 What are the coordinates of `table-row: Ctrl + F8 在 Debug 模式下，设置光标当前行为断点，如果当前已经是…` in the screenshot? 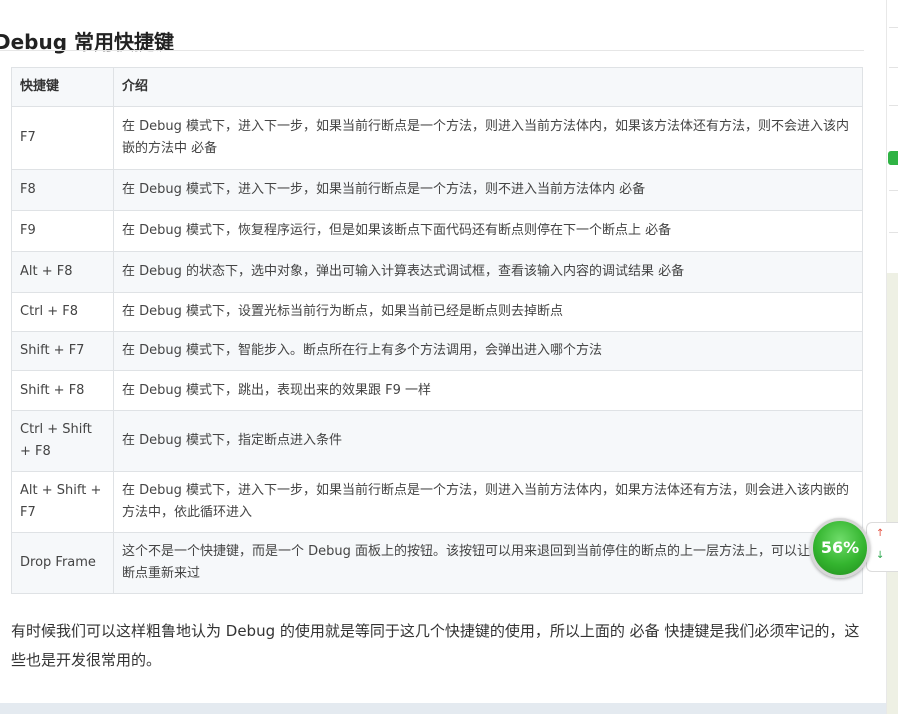 It's located at (437, 312).